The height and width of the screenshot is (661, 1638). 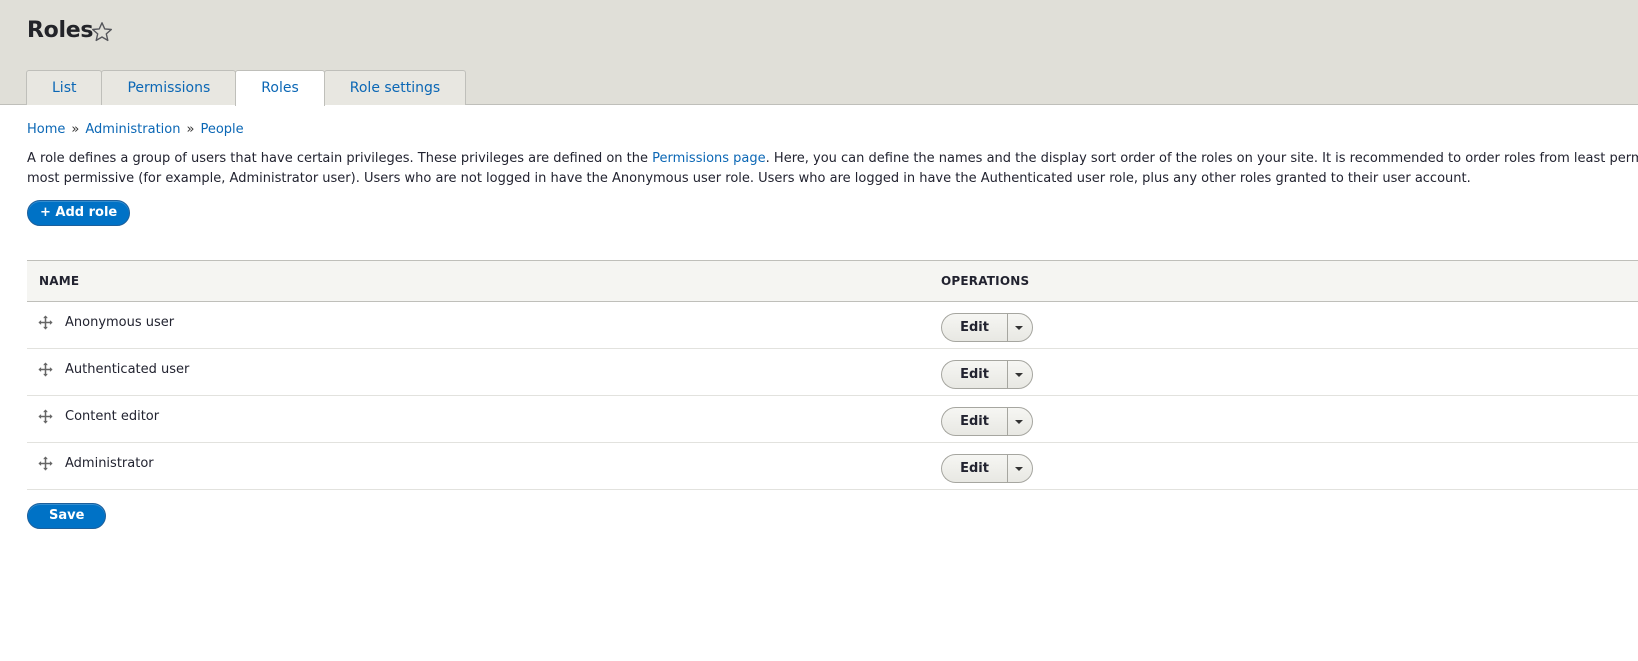 I want to click on table-row: Authenticated user Edit, so click(x=832, y=372).